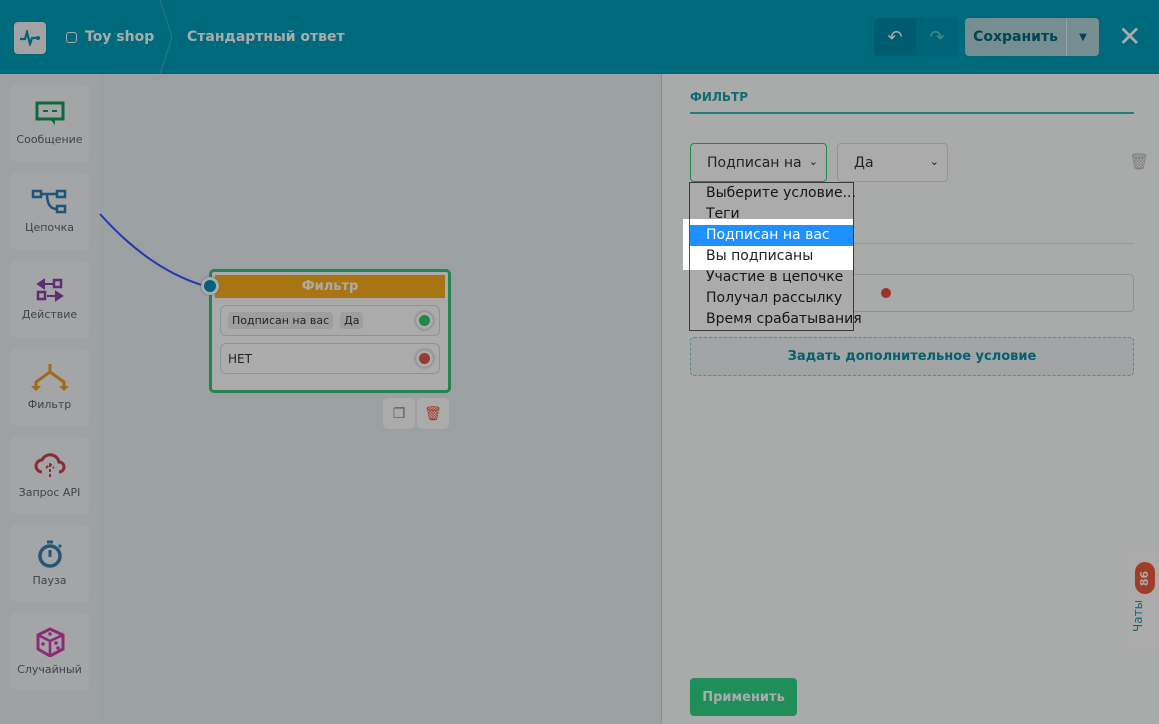 This screenshot has width=1159, height=724. What do you see at coordinates (1083, 37) in the screenshot?
I see `save-dropdown-toggle: ▼` at bounding box center [1083, 37].